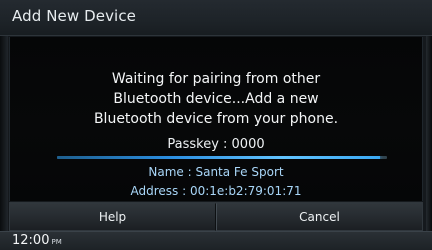  I want to click on pairing-progress-bar, so click(222, 157).